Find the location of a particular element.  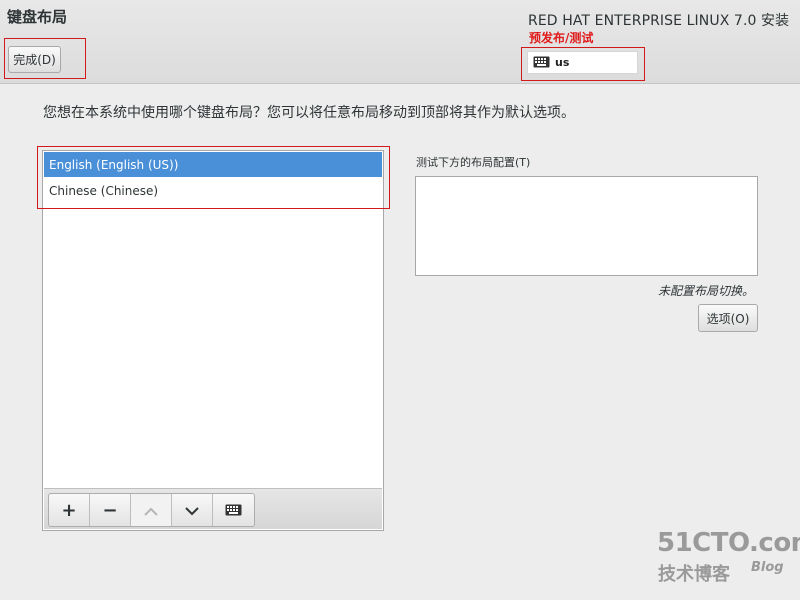

preview-layout-button is located at coordinates (233, 510).